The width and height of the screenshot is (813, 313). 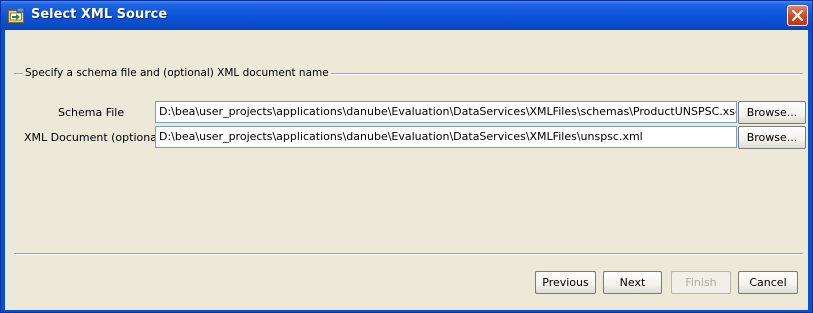 What do you see at coordinates (565, 282) in the screenshot?
I see `previous-button: Previous` at bounding box center [565, 282].